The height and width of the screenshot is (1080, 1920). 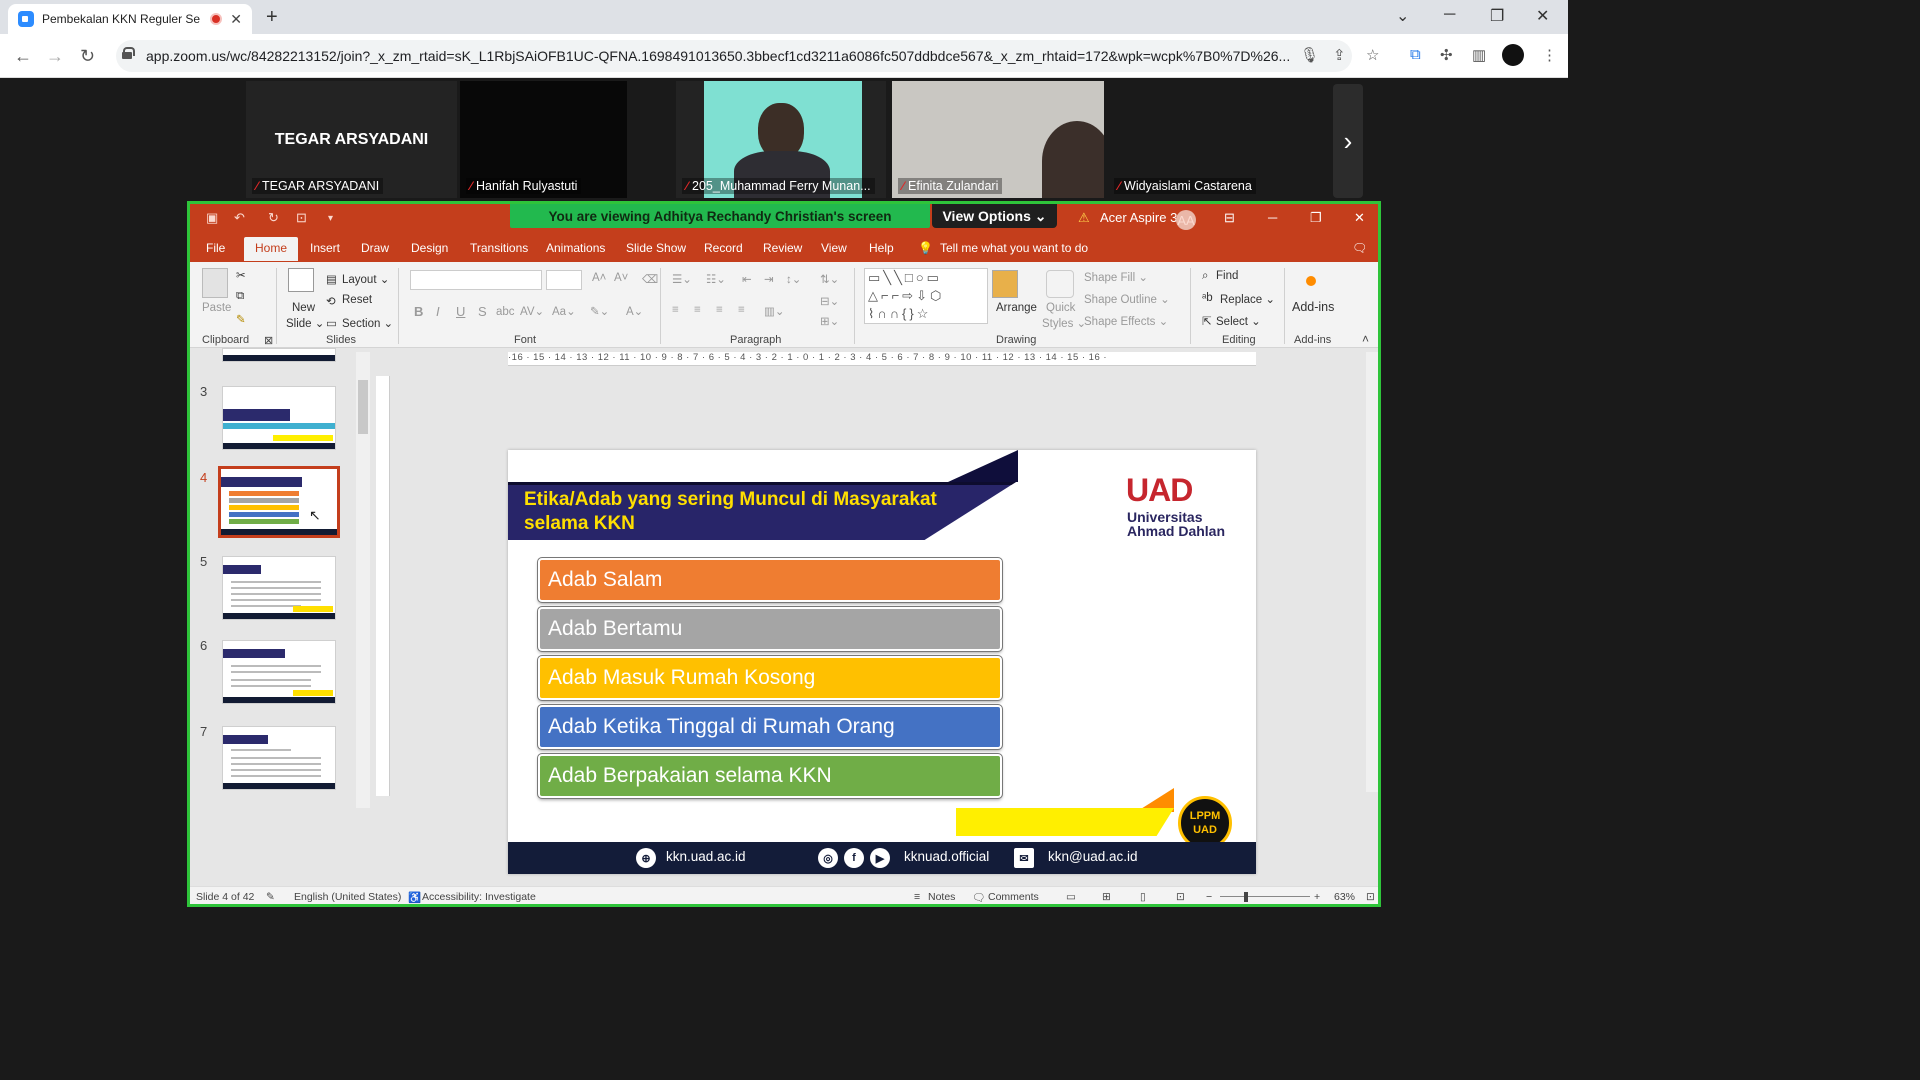 I want to click on smartart-icon: ⊞⌄, so click(x=829, y=321).